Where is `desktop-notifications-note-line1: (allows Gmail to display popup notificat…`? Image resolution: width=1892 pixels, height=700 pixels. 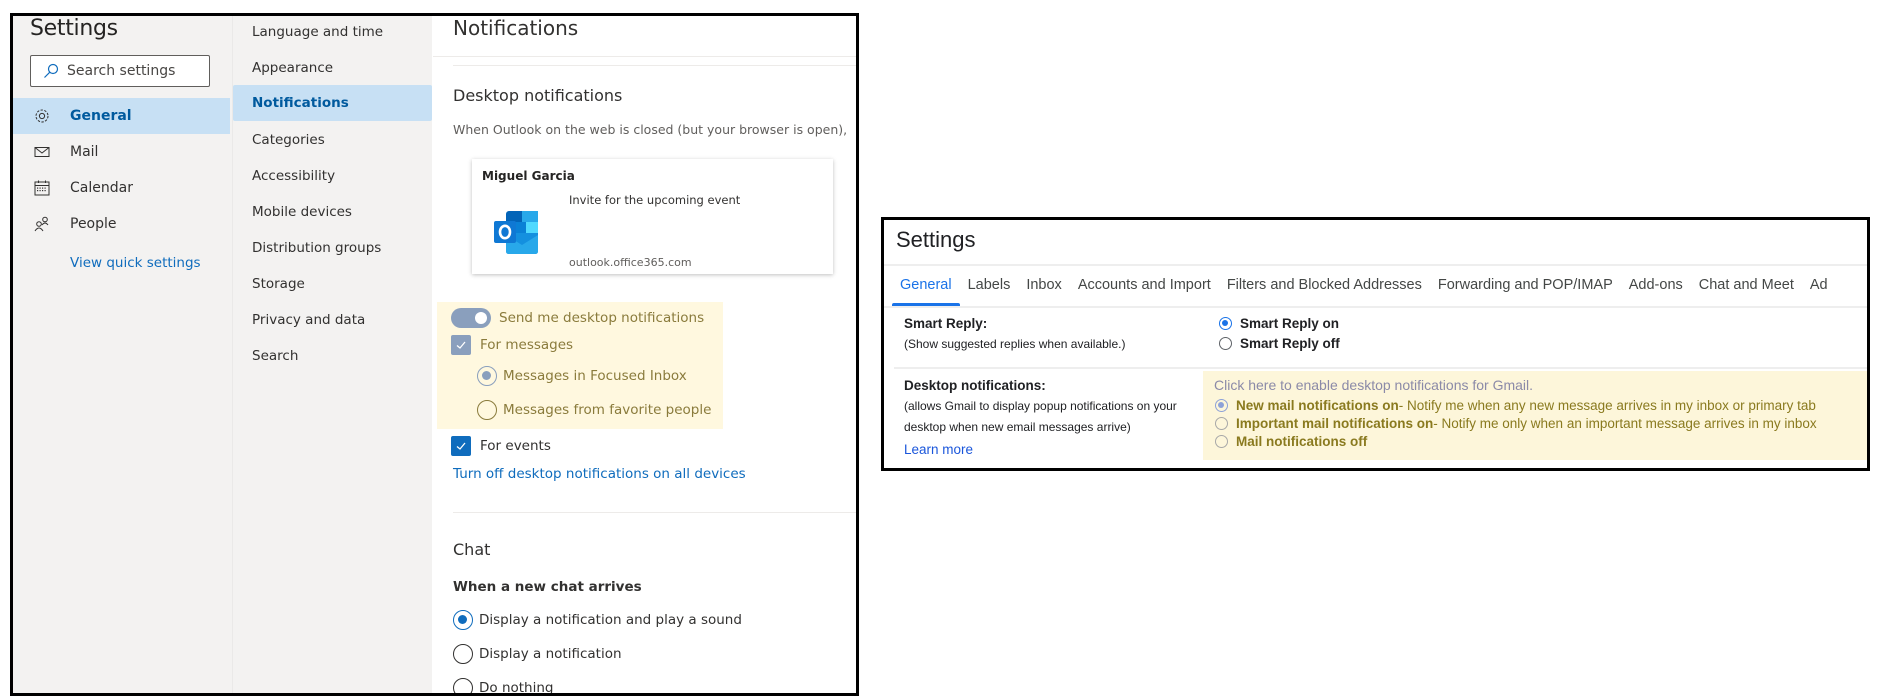
desktop-notifications-note-line1: (allows Gmail to display popup notificat… is located at coordinates (1040, 406).